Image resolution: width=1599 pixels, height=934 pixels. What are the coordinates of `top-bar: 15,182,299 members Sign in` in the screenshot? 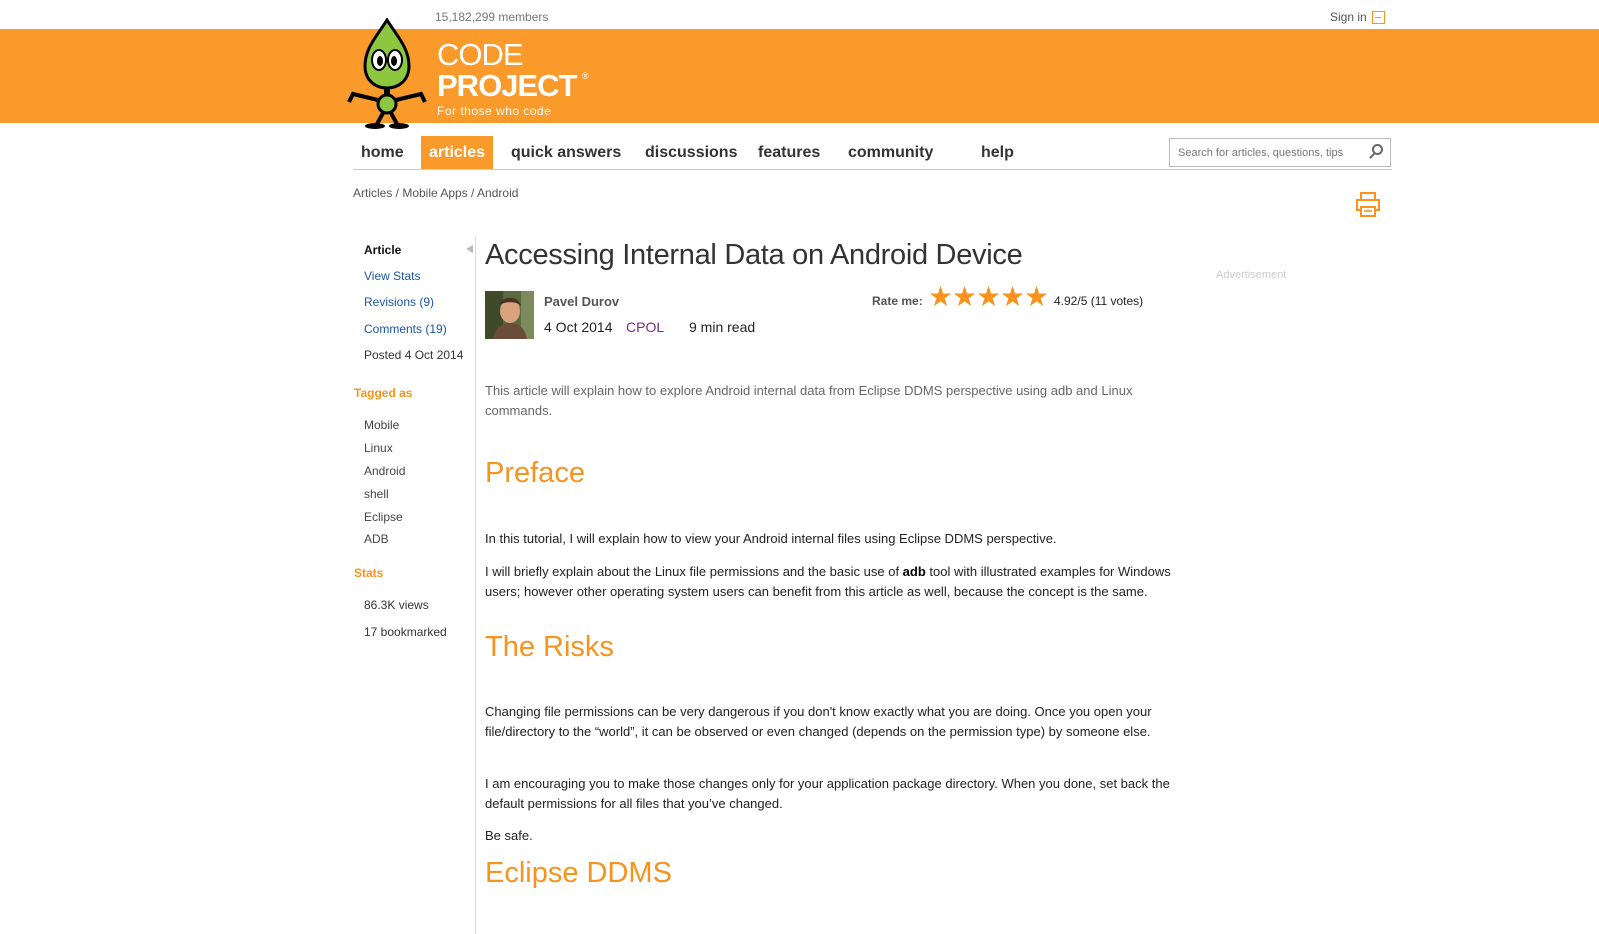 It's located at (799, 14).